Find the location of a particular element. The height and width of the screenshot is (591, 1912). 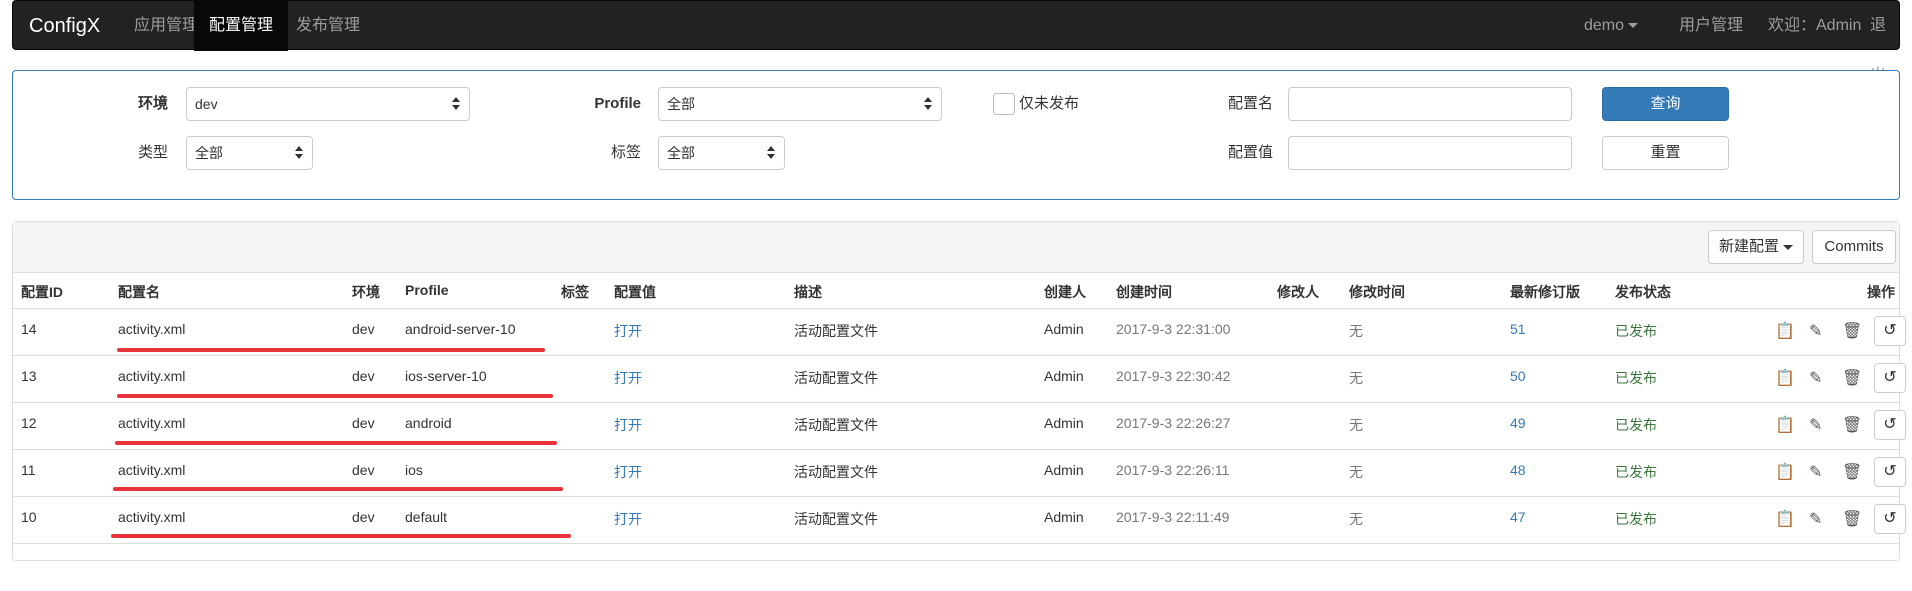

nav-release-management: 发布管理 is located at coordinates (328, 26).